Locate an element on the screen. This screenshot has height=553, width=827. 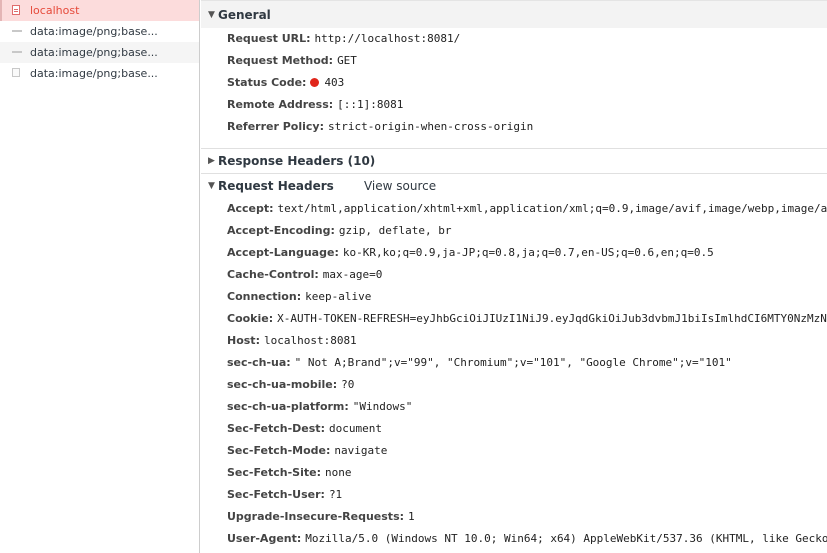
header-value: ?1 is located at coordinates (335, 494).